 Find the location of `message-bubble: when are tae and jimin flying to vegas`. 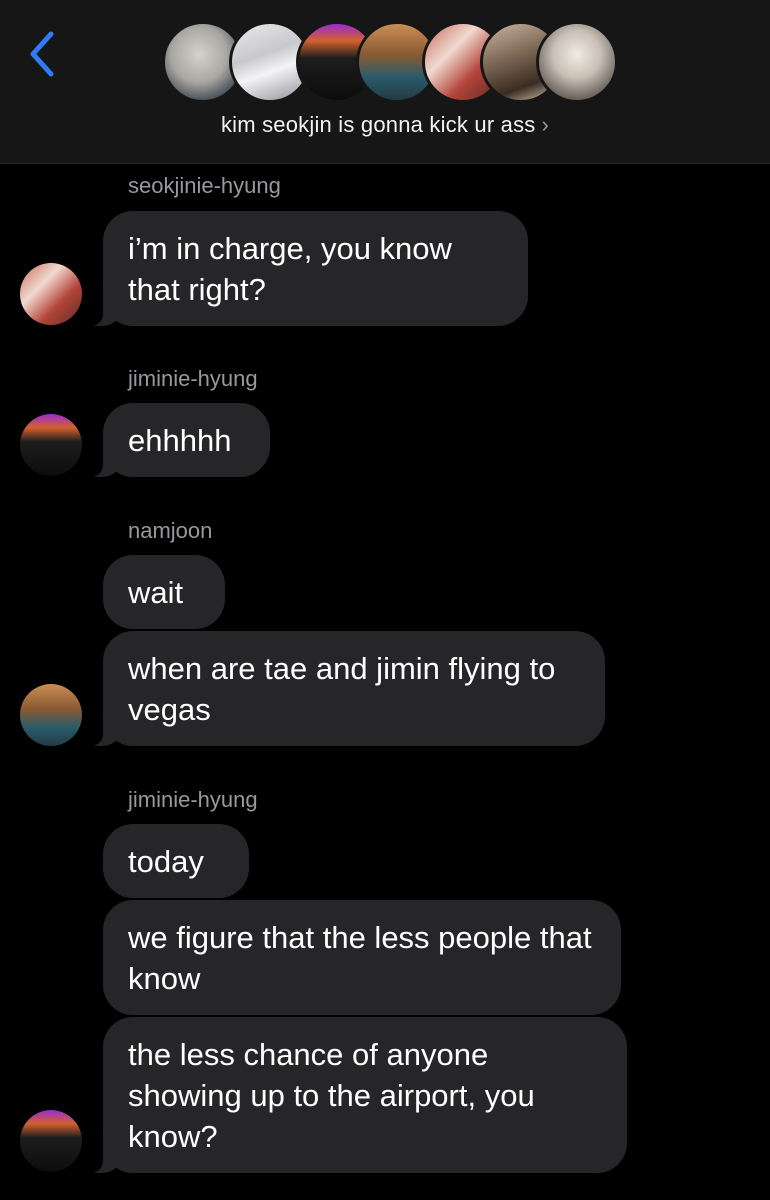

message-bubble: when are tae and jimin flying to vegas is located at coordinates (345, 688).